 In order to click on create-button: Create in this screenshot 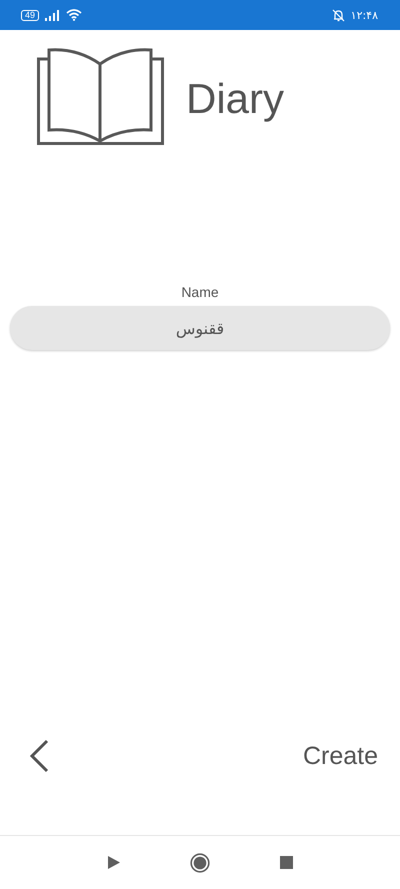, I will do `click(340, 756)`.